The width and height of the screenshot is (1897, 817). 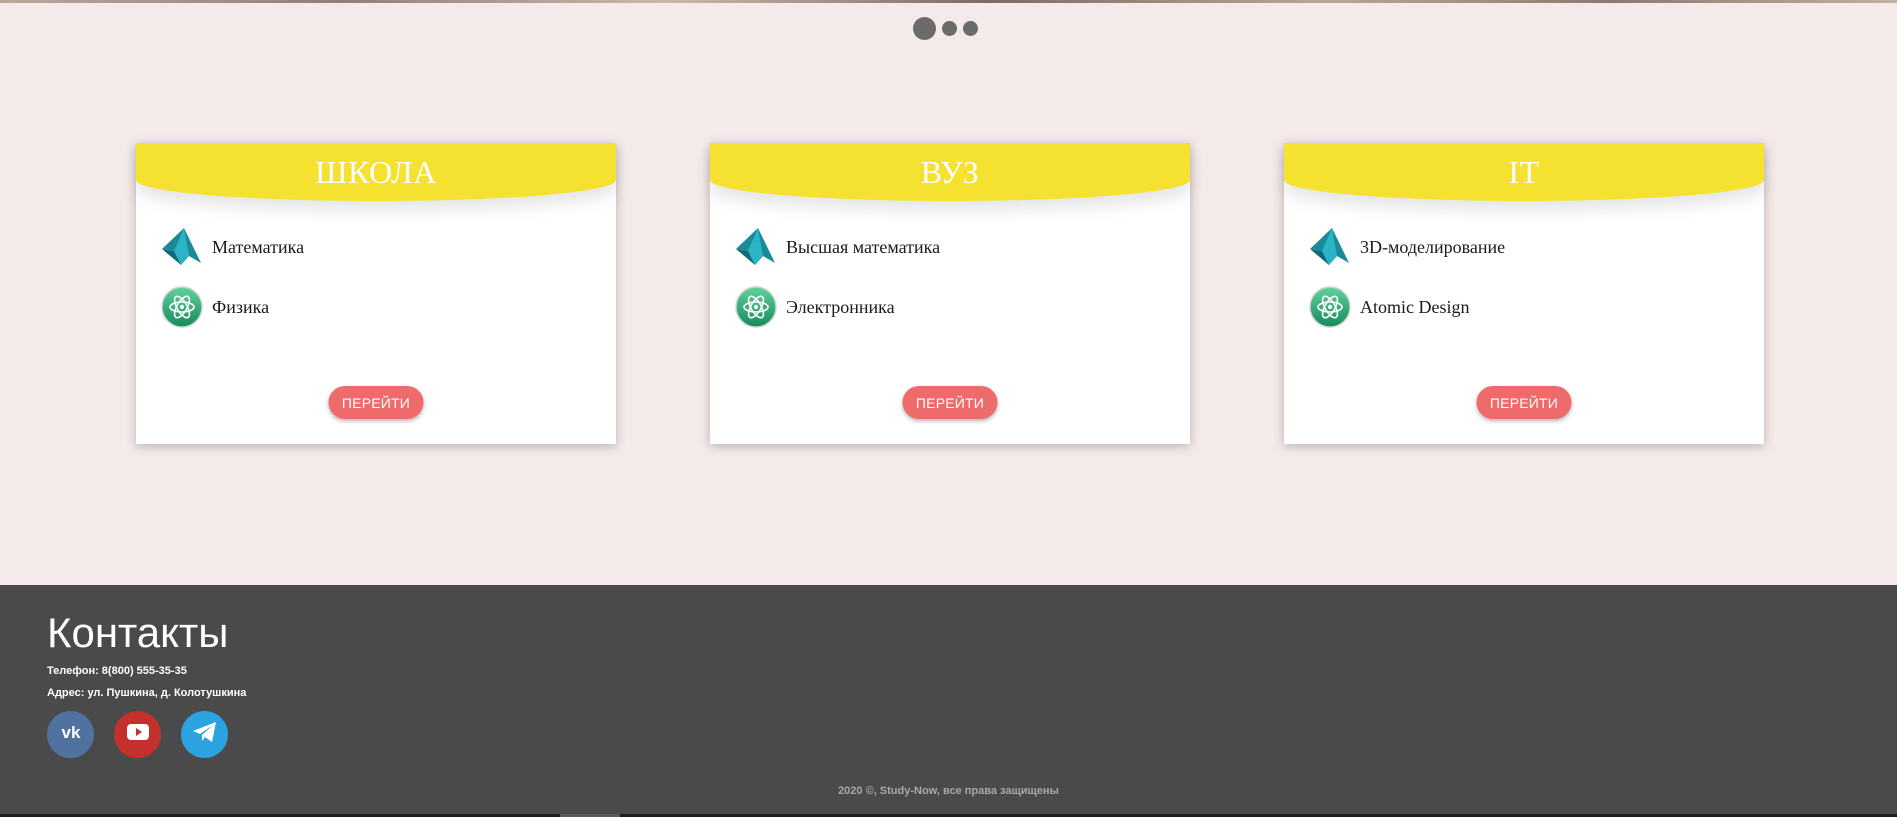 I want to click on card-title: ВУЗ, so click(x=950, y=171).